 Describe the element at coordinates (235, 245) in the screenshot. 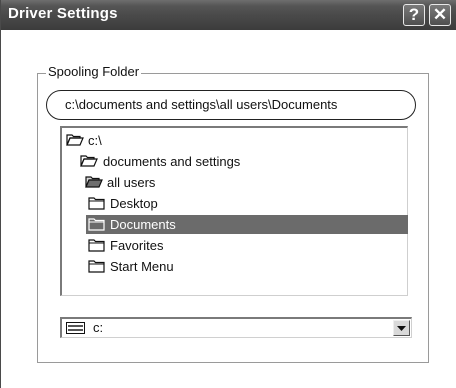

I see `tree-item-favorites: Favorites` at that location.